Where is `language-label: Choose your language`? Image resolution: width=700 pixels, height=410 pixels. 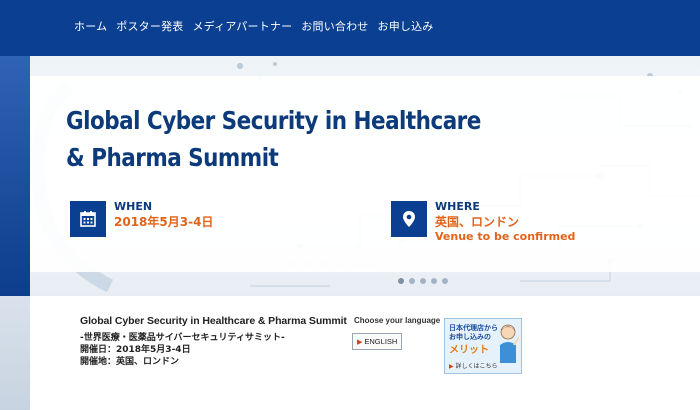
language-label: Choose your language is located at coordinates (397, 320).